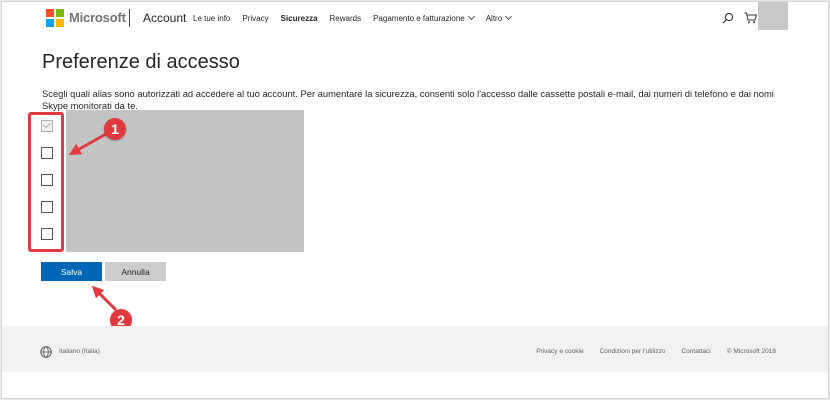 This screenshot has width=830, height=400. Describe the element at coordinates (46, 352) in the screenshot. I see `globe-icon` at that location.